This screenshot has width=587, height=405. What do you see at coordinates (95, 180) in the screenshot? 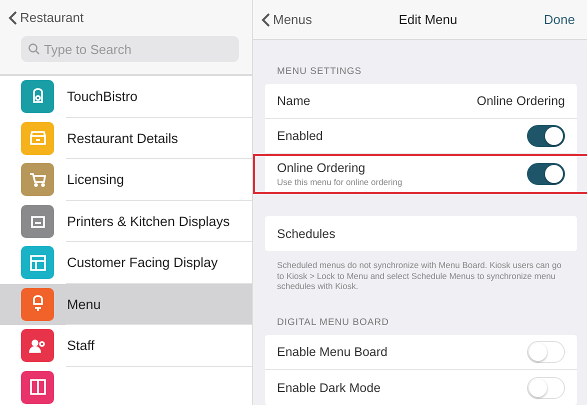
I see `sidebar-item-label: Licensing` at bounding box center [95, 180].